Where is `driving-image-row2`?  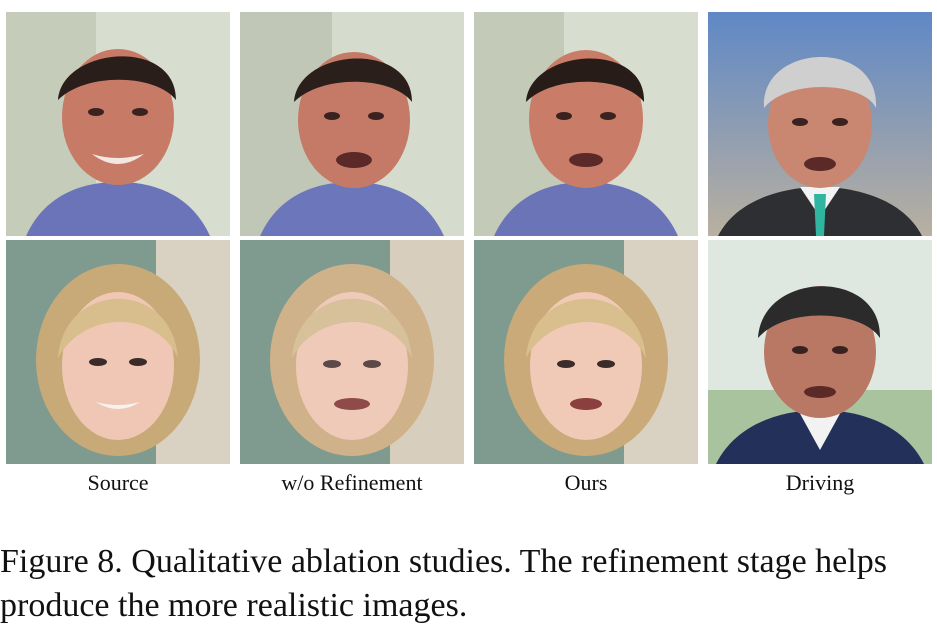 driving-image-row2 is located at coordinates (820, 352).